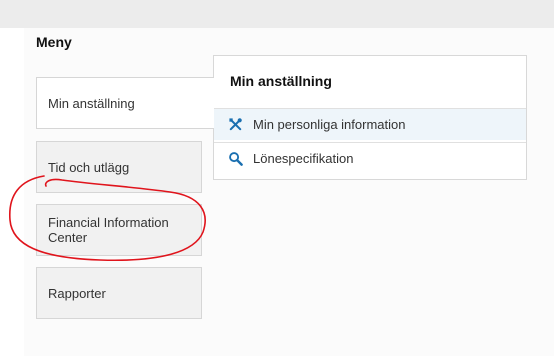  I want to click on submenu-item-lonespecifikation: Lönespecifikation, so click(370, 158).